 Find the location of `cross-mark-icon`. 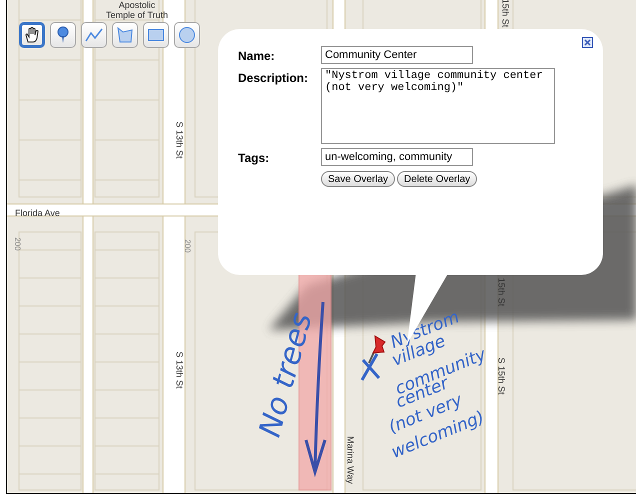

cross-mark-icon is located at coordinates (370, 367).